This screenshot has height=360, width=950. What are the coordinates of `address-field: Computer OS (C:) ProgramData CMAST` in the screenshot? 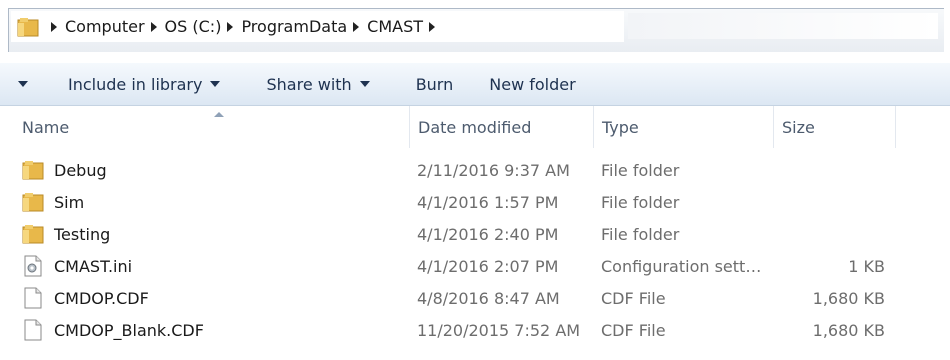 It's located at (317, 26).